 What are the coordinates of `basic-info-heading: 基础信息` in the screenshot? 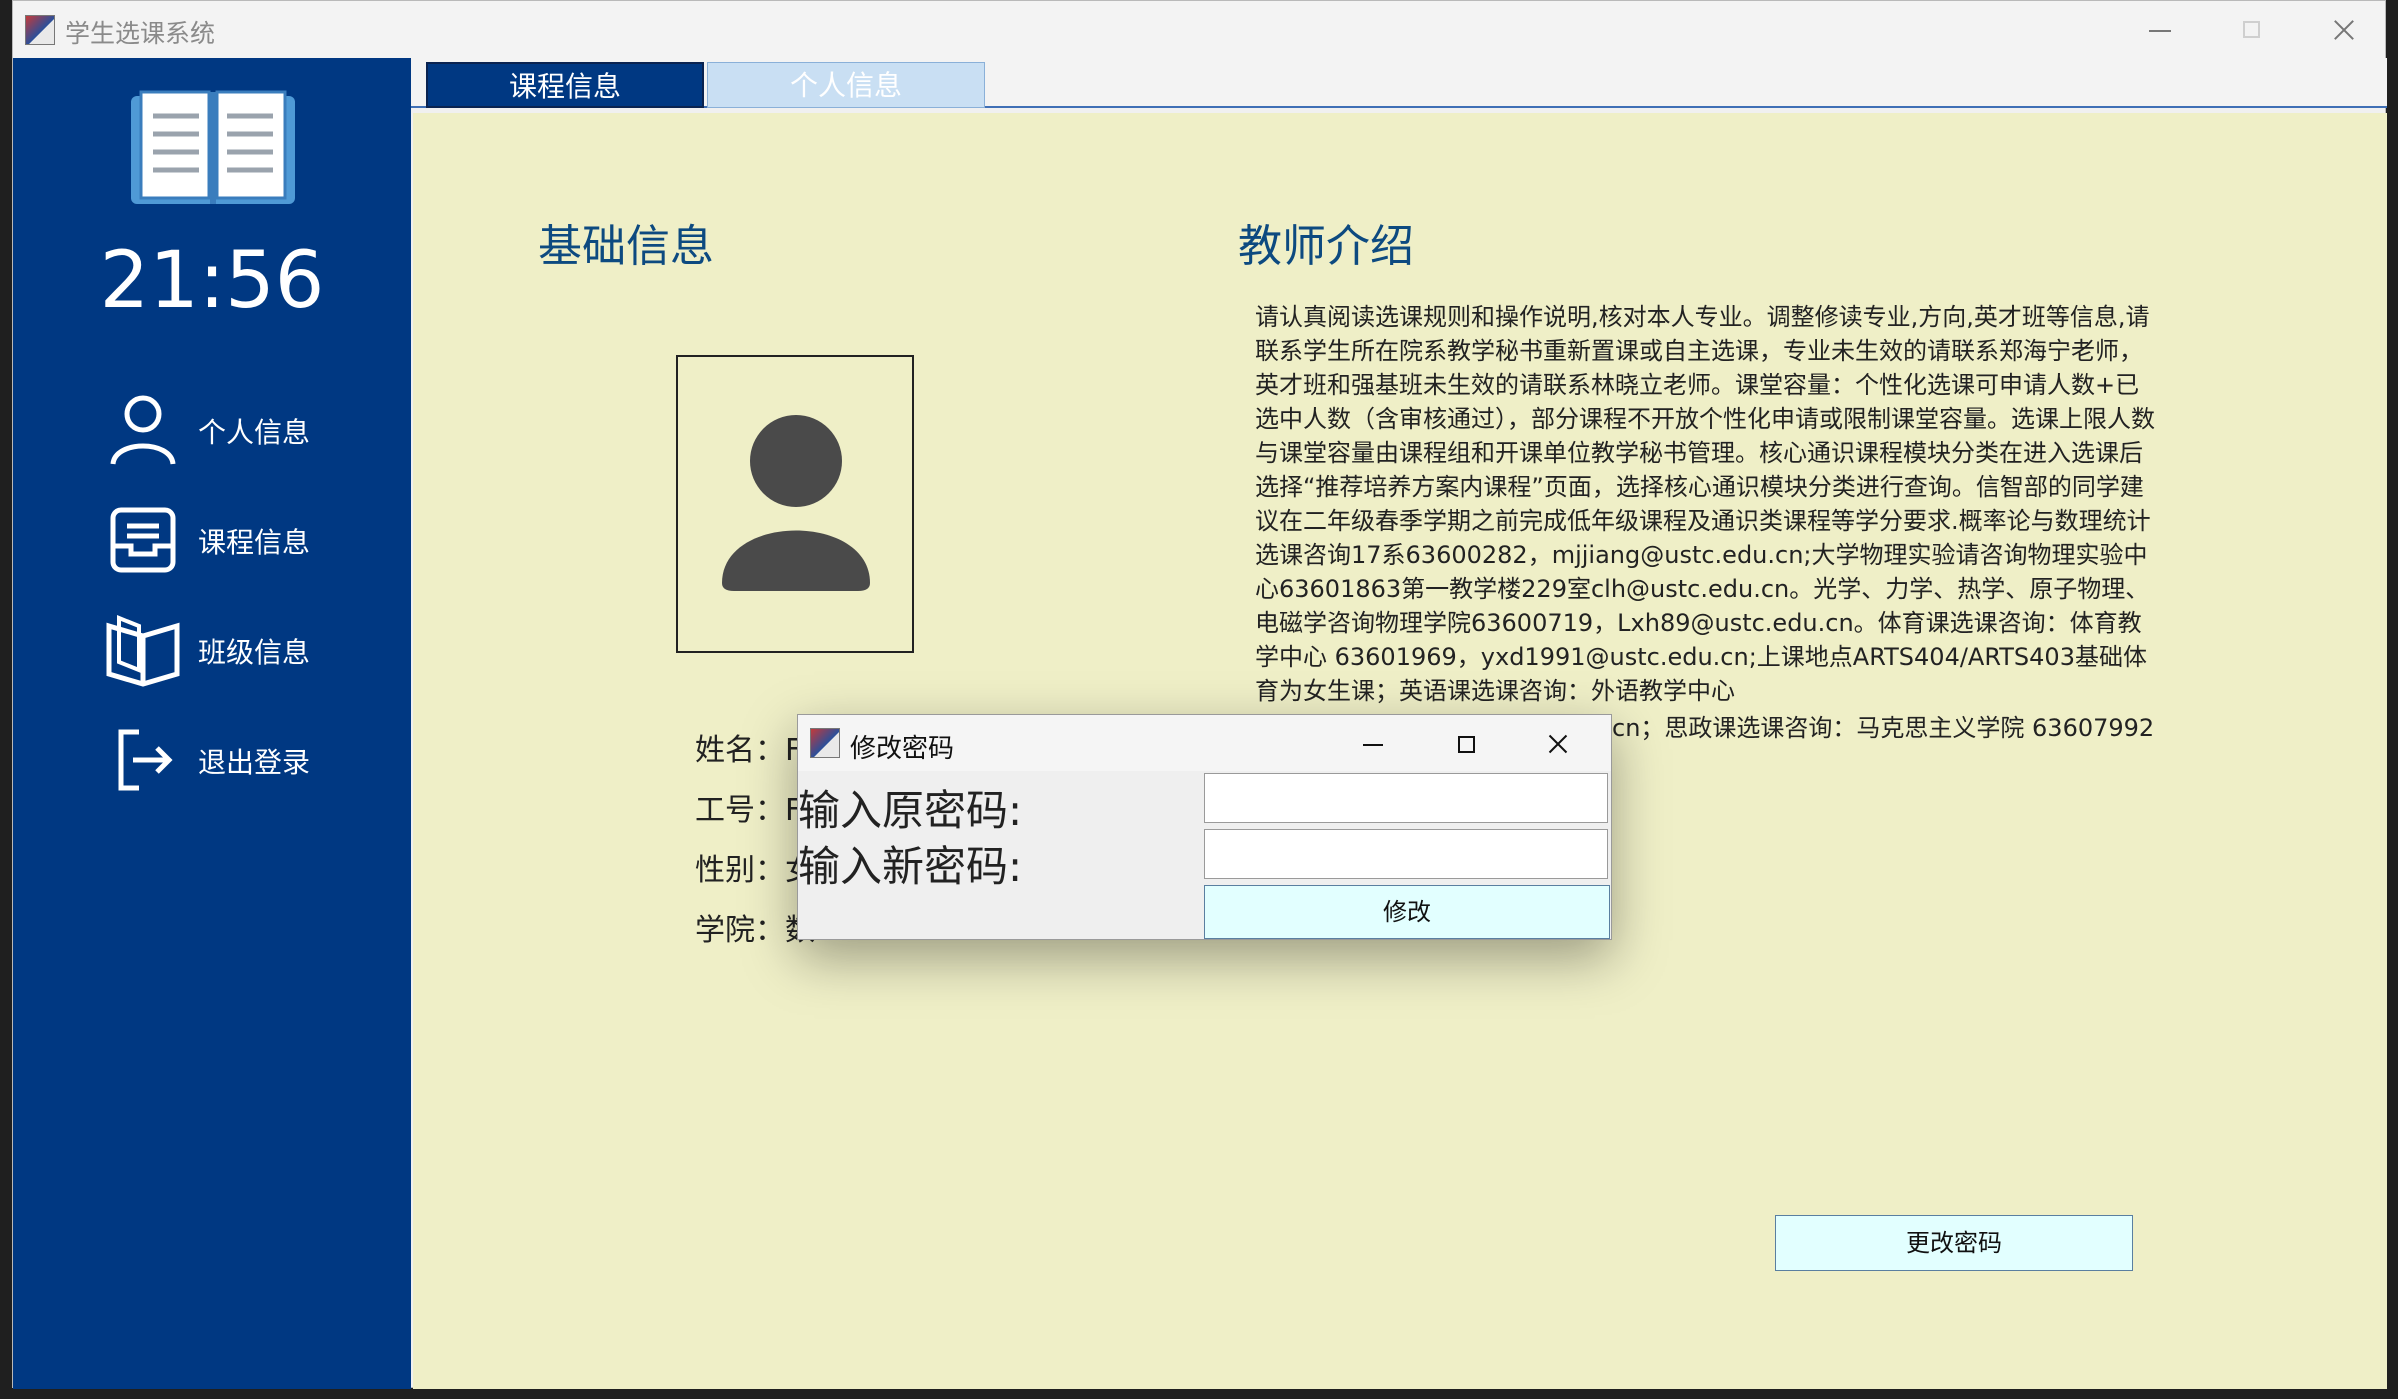 It's located at (626, 246).